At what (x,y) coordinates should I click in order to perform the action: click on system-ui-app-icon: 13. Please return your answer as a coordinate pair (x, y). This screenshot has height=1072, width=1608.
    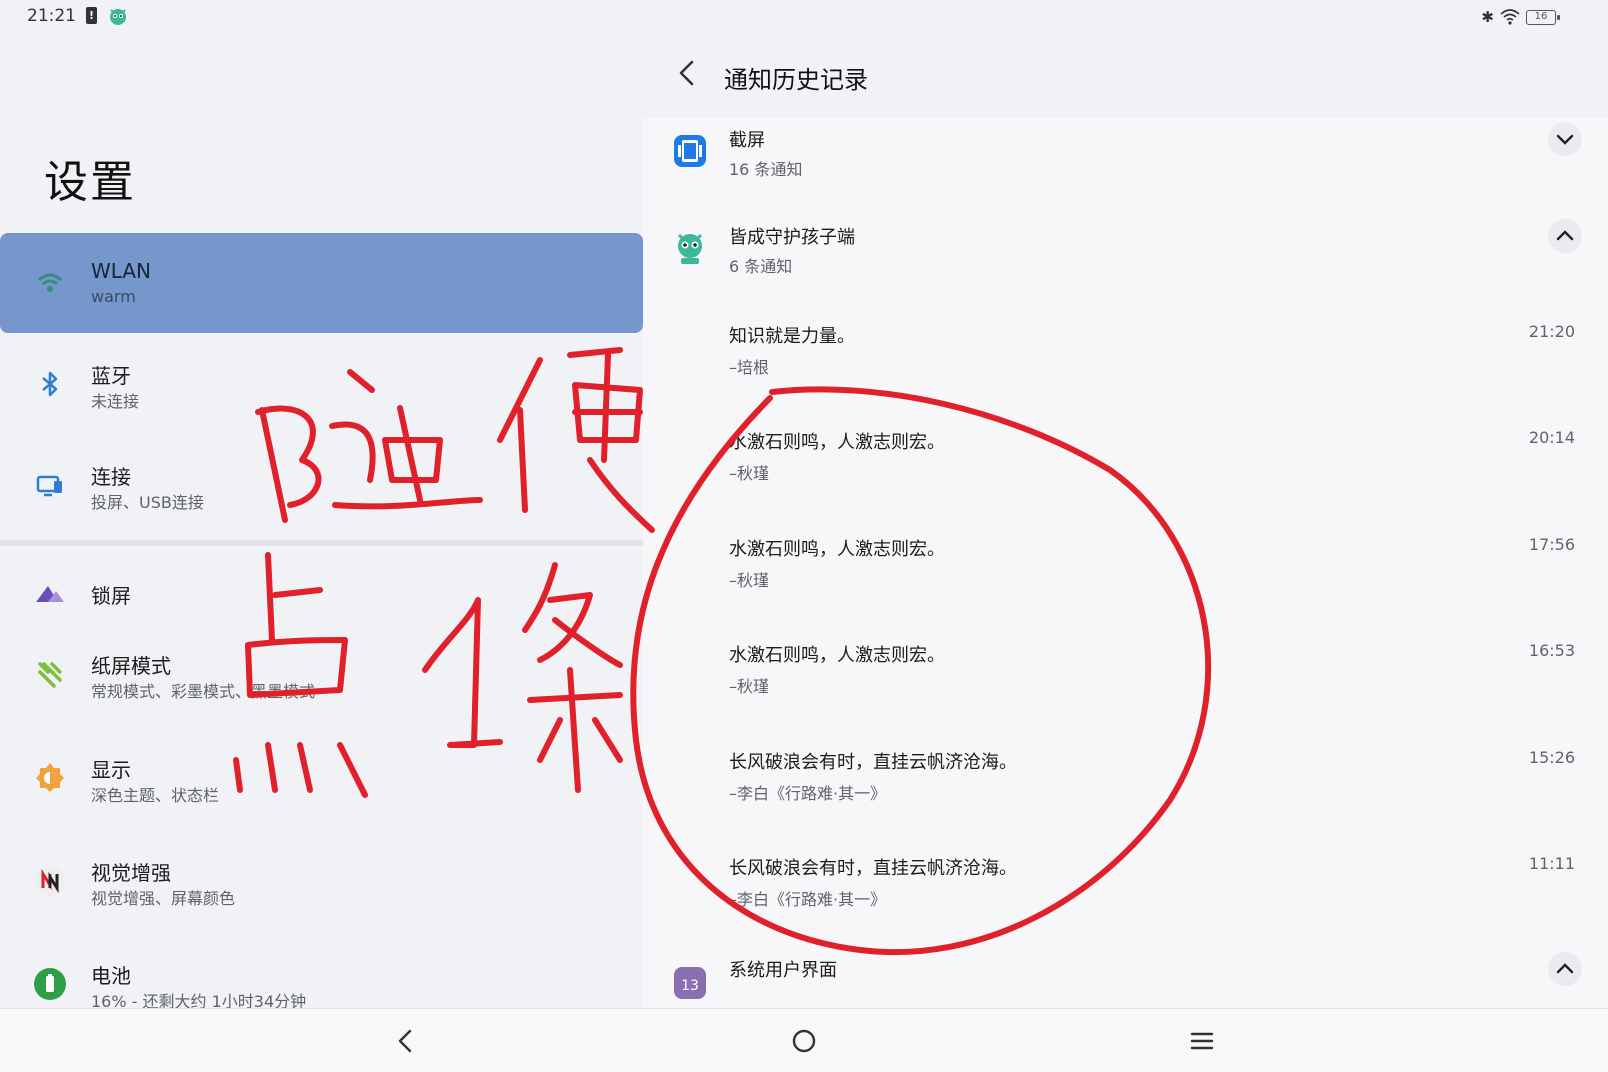
    Looking at the image, I should click on (690, 983).